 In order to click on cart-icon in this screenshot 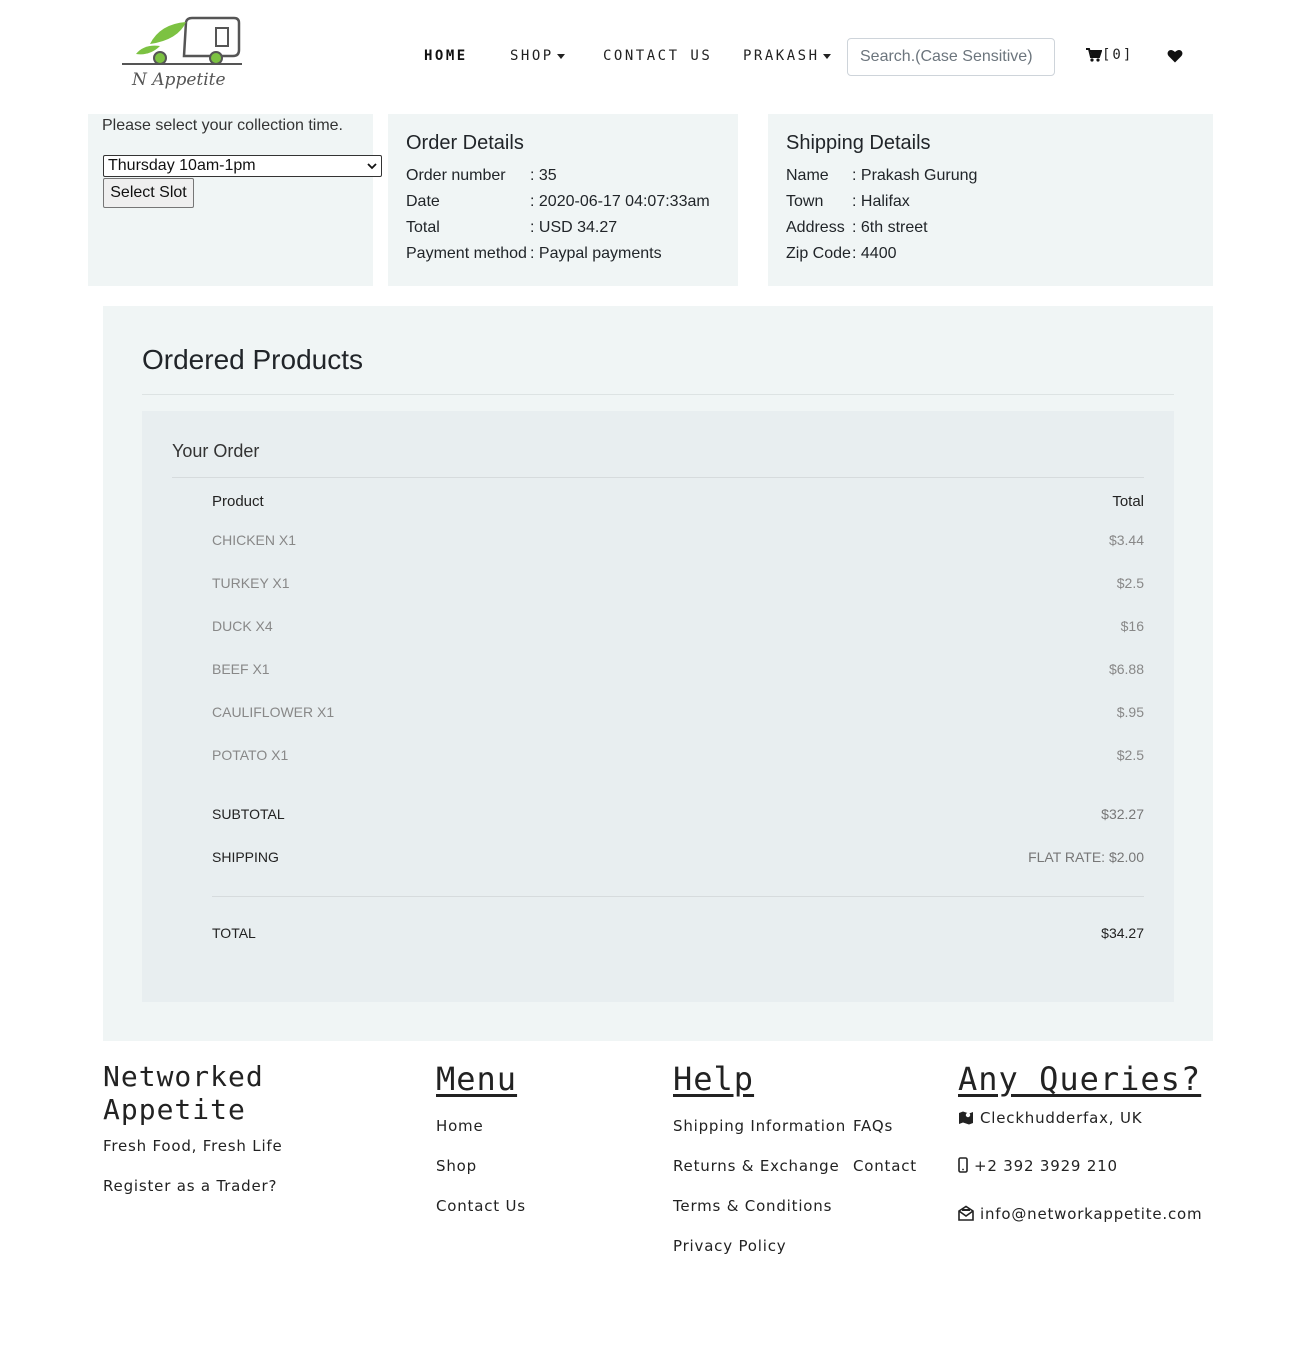, I will do `click(1094, 55)`.